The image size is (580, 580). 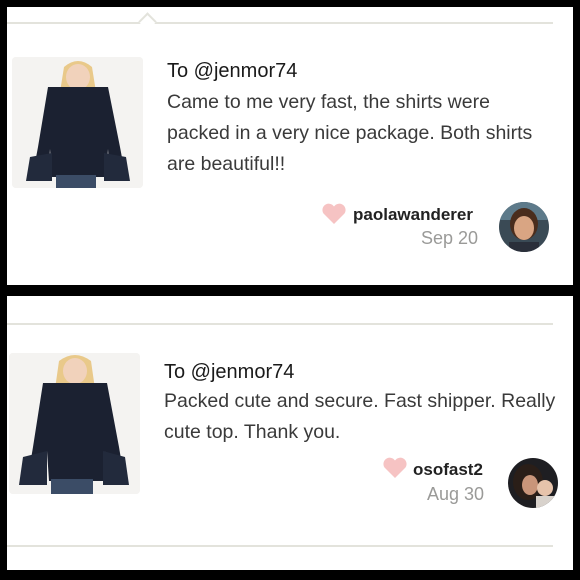 What do you see at coordinates (456, 494) in the screenshot?
I see `review-date: Aug 30` at bounding box center [456, 494].